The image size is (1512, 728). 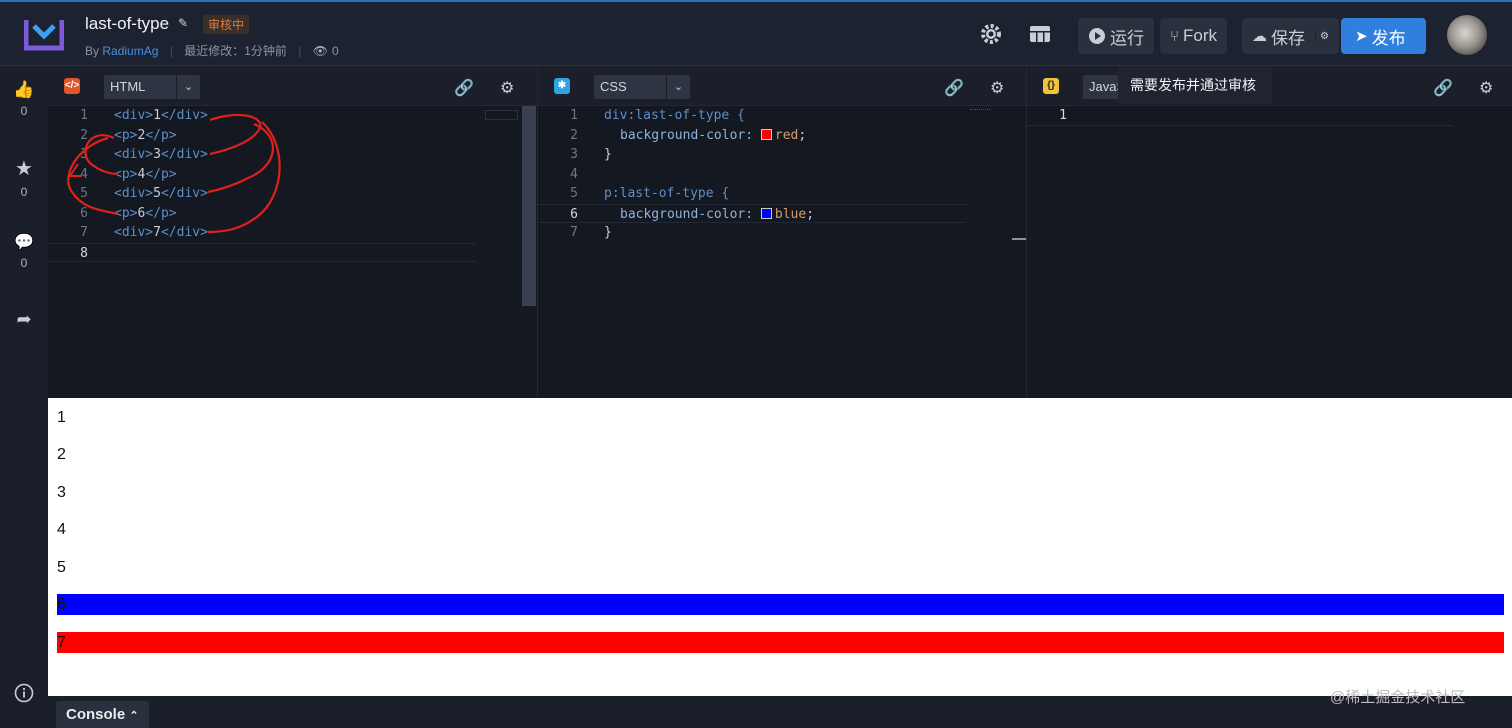 What do you see at coordinates (24, 192) in the screenshot?
I see `star-count: 0` at bounding box center [24, 192].